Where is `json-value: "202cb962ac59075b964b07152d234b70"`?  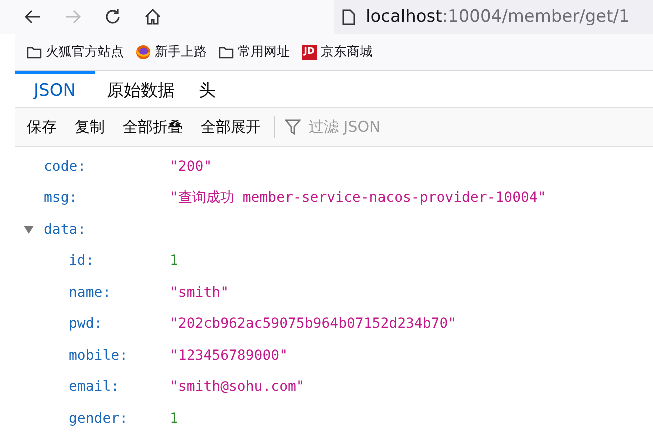
json-value: "202cb962ac59075b964b07152d234b70" is located at coordinates (313, 324).